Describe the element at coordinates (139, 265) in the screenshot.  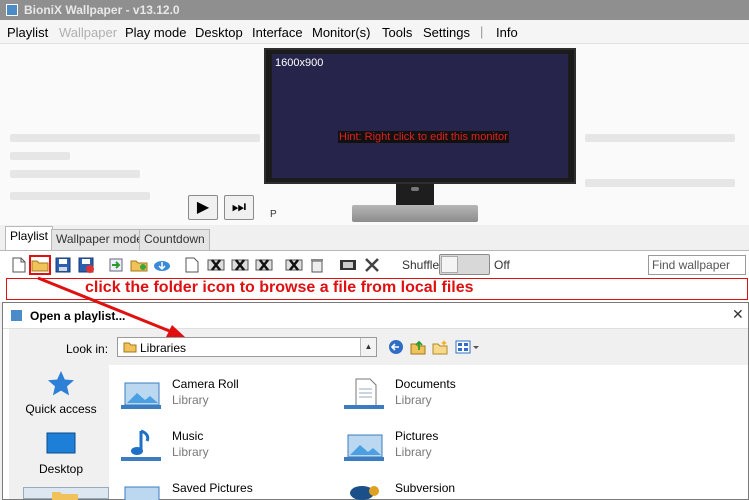
I see `add-folder-icon` at that location.